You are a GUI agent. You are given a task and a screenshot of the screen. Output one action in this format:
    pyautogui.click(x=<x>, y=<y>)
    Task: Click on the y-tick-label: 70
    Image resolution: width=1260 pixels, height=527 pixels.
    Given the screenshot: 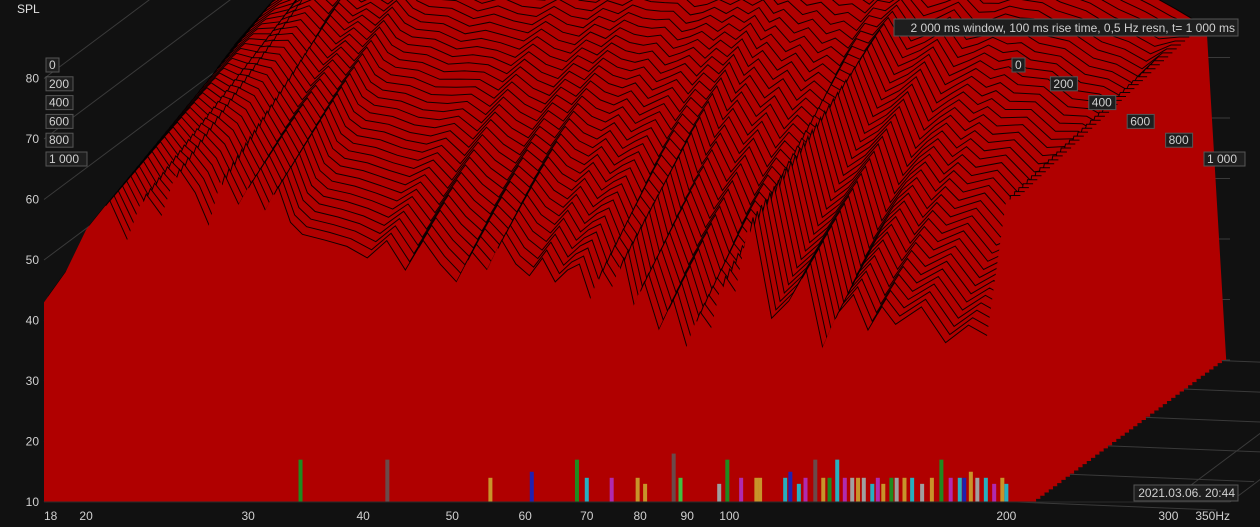 What is the action you would take?
    pyautogui.click(x=33, y=139)
    